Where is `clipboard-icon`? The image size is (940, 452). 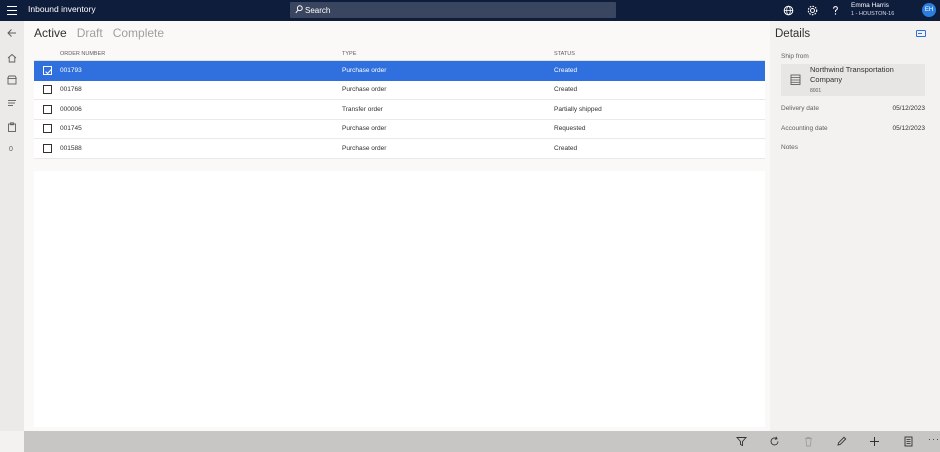 clipboard-icon is located at coordinates (12, 127).